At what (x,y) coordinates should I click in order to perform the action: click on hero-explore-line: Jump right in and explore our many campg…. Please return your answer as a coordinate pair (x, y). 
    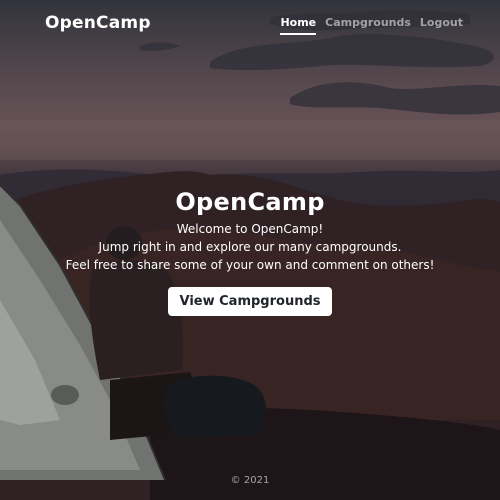
    Looking at the image, I should click on (250, 247).